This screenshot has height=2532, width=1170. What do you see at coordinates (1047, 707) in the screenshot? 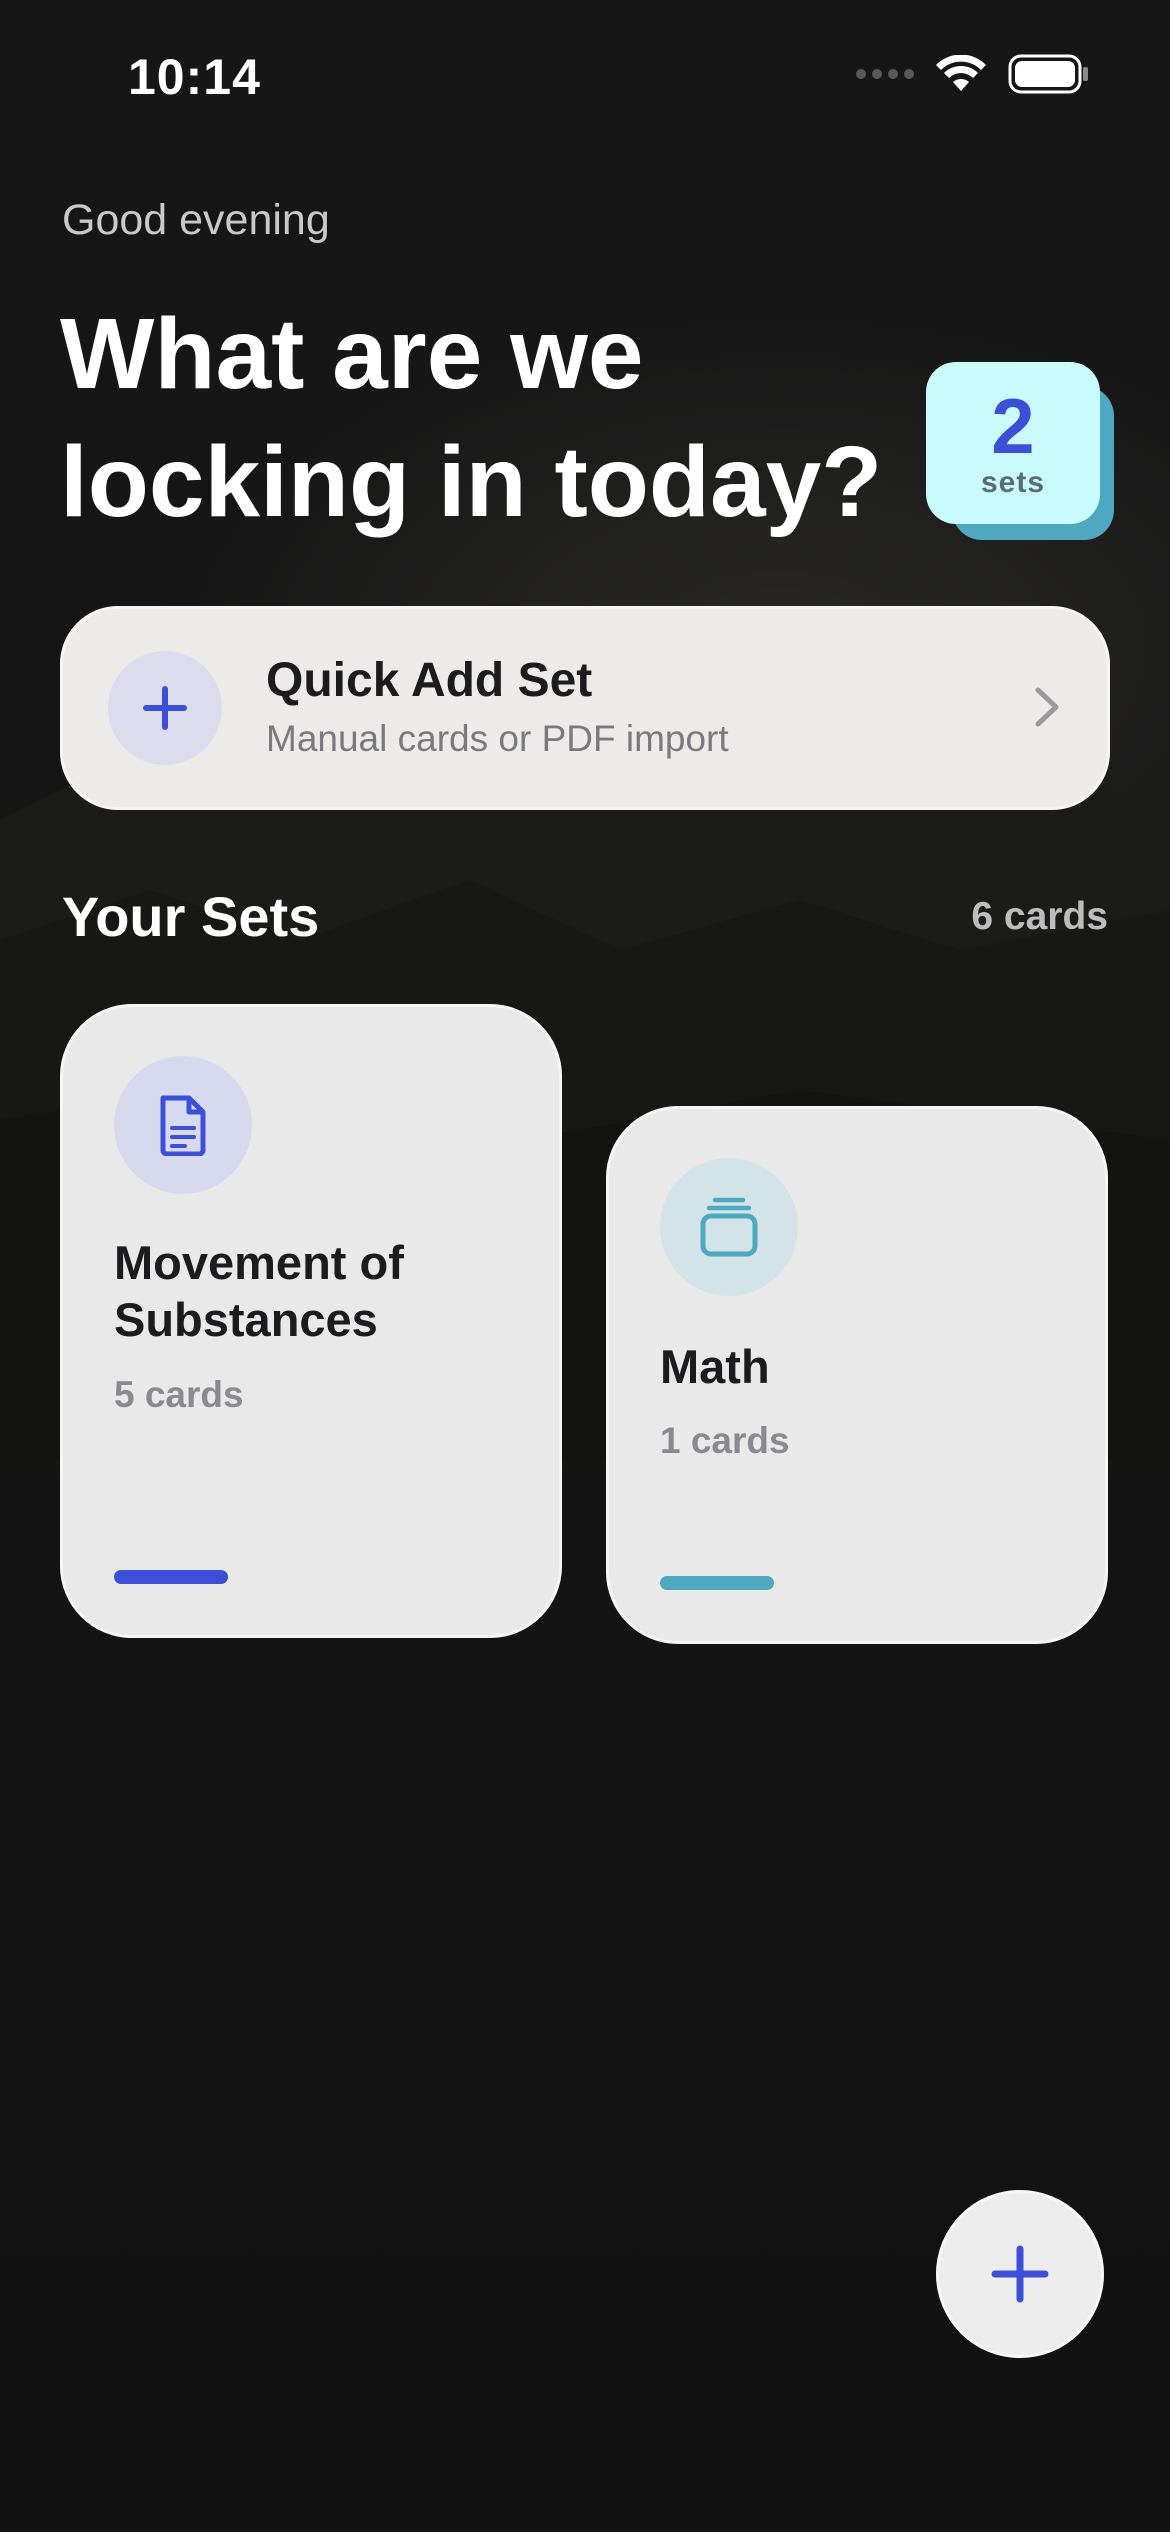
I see `chevron-right-icon` at bounding box center [1047, 707].